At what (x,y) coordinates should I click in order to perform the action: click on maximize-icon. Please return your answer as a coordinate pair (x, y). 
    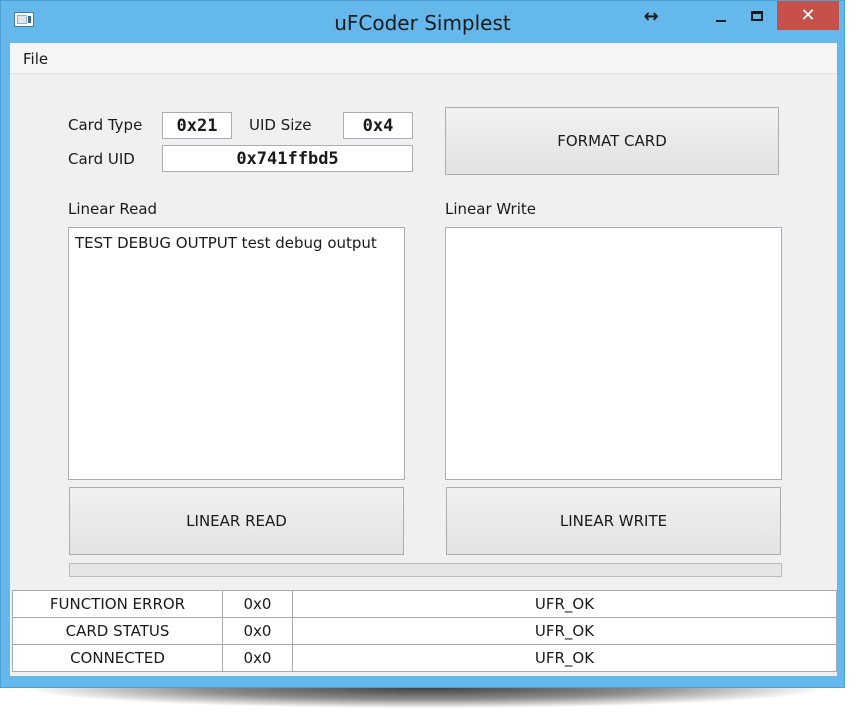
    Looking at the image, I should click on (757, 16).